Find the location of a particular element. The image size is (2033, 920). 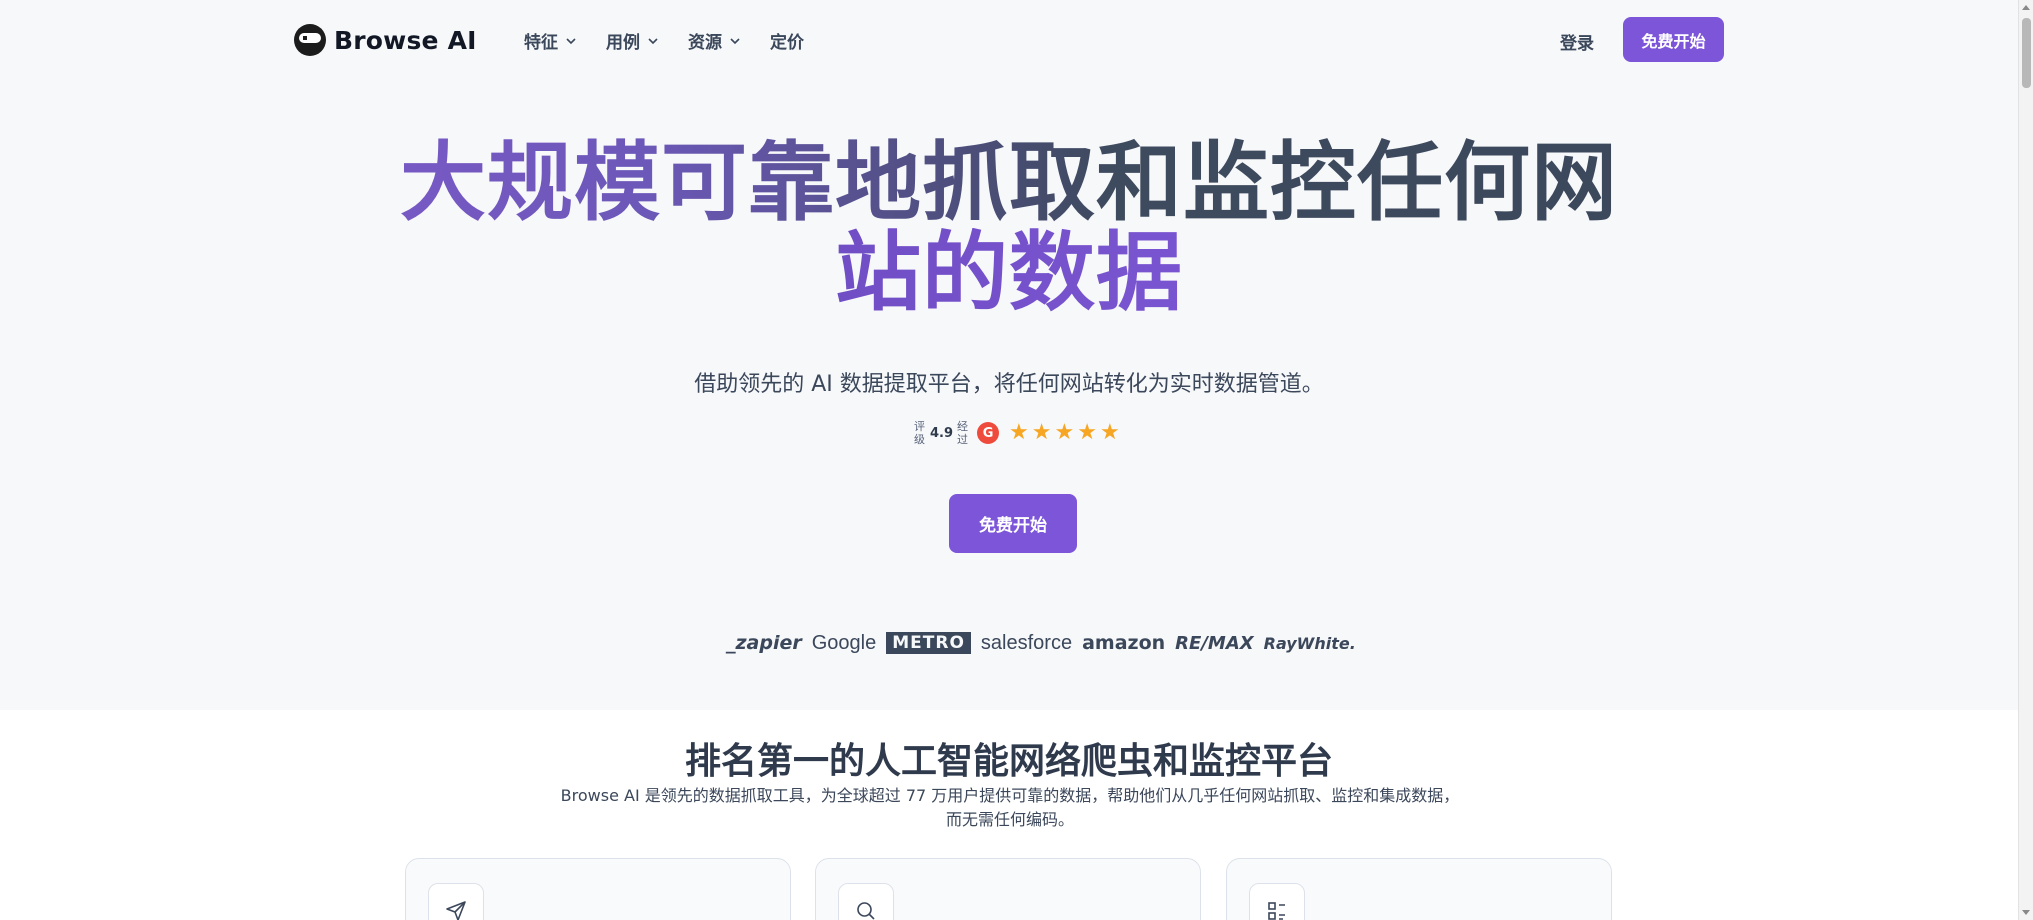

brand-logo: Browse AI is located at coordinates (385, 40).